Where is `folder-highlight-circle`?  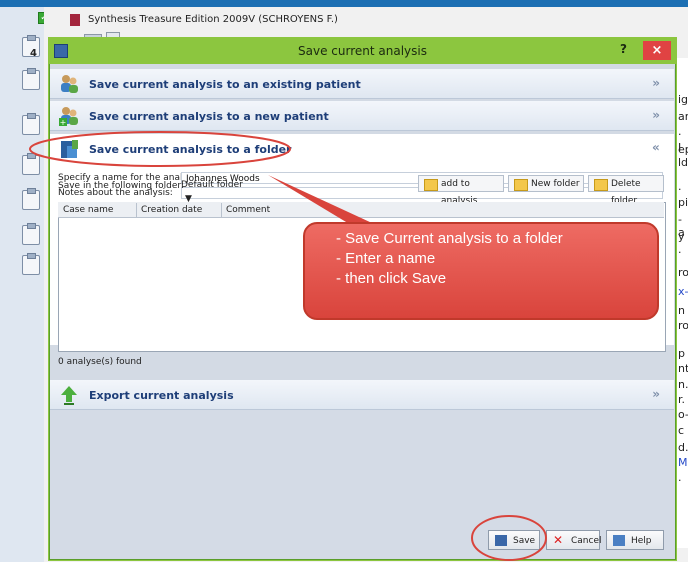
folder-highlight-circle is located at coordinates (160, 149).